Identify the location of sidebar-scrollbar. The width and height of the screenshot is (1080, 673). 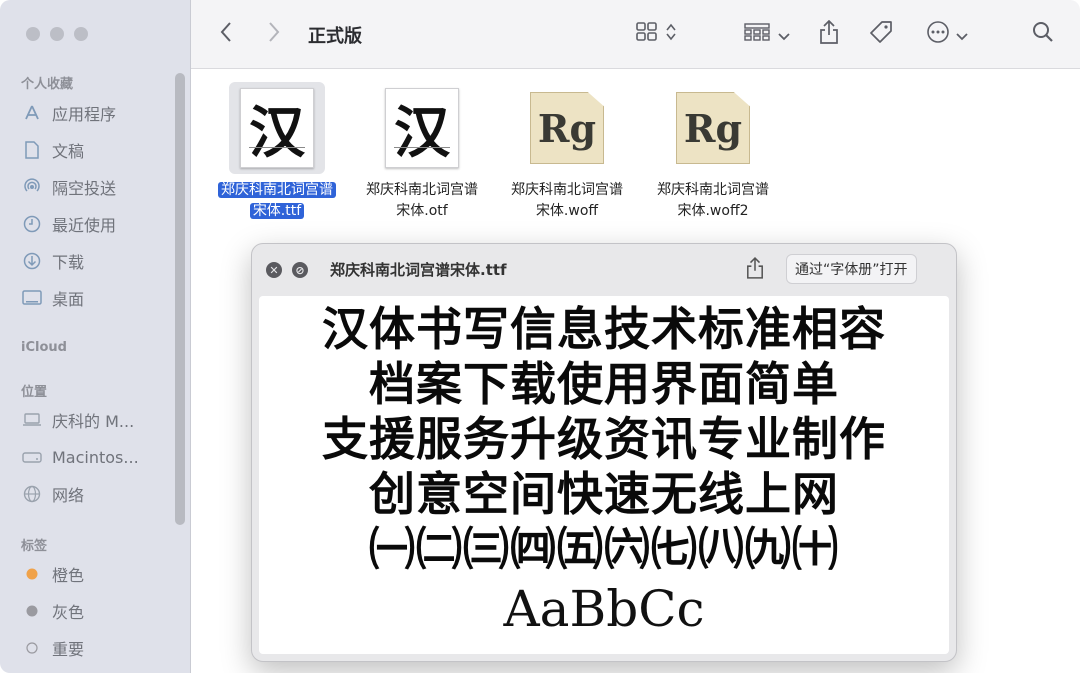
(180, 299).